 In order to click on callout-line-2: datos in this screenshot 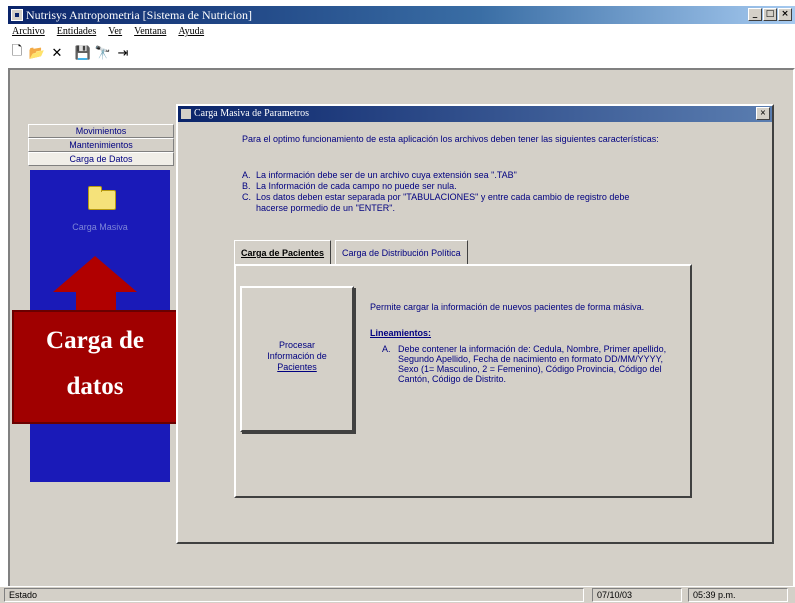, I will do `click(95, 386)`.